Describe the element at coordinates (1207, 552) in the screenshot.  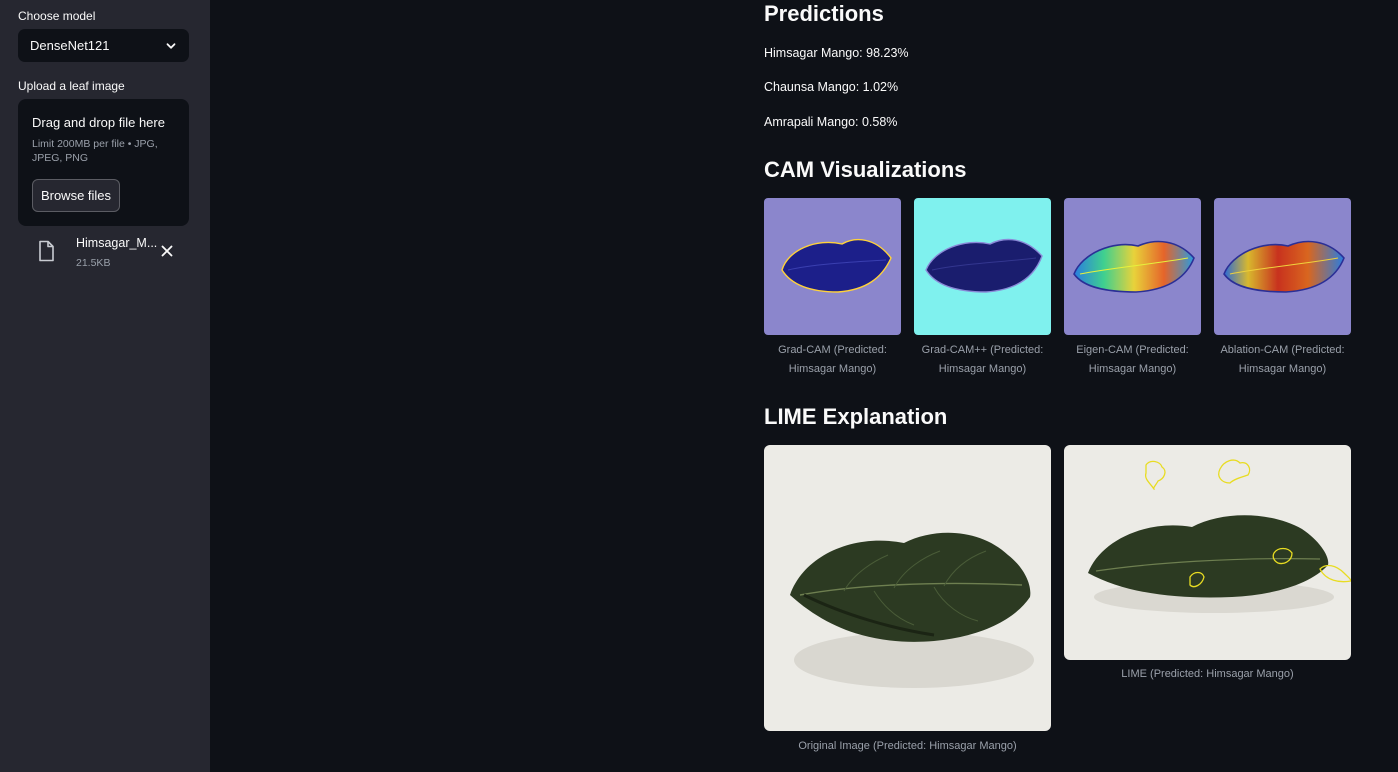
I see `lime-leaf-image` at that location.